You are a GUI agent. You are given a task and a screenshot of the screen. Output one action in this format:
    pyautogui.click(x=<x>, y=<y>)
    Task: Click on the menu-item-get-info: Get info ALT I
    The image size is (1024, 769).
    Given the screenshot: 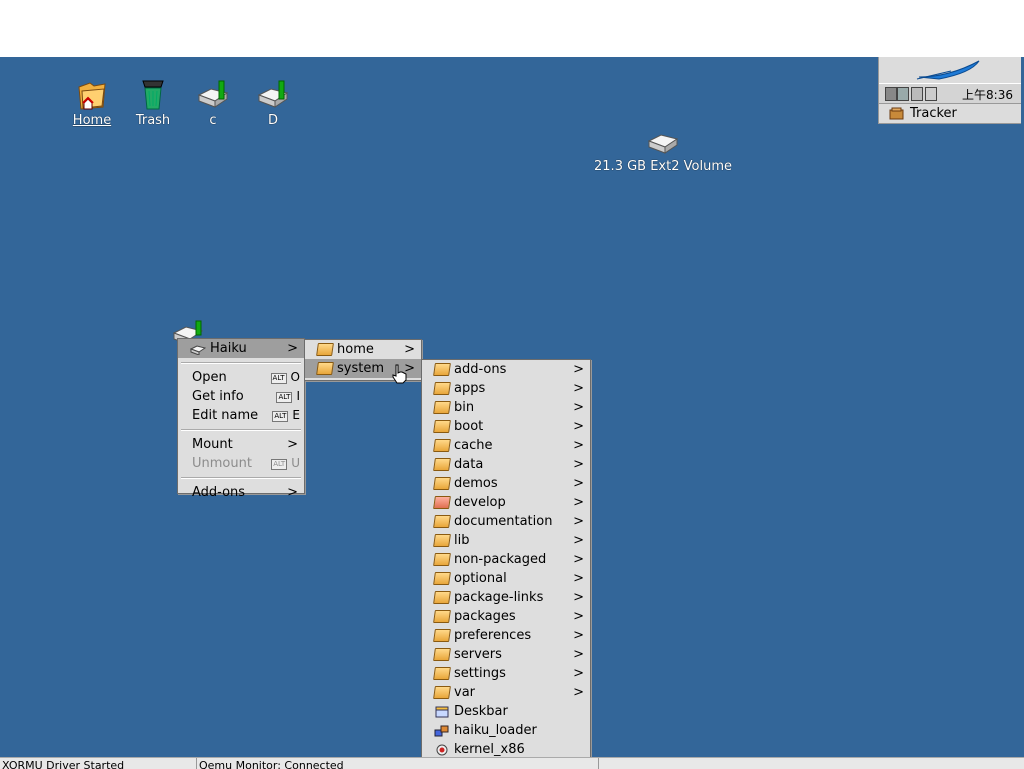 What is the action you would take?
    pyautogui.click(x=241, y=396)
    